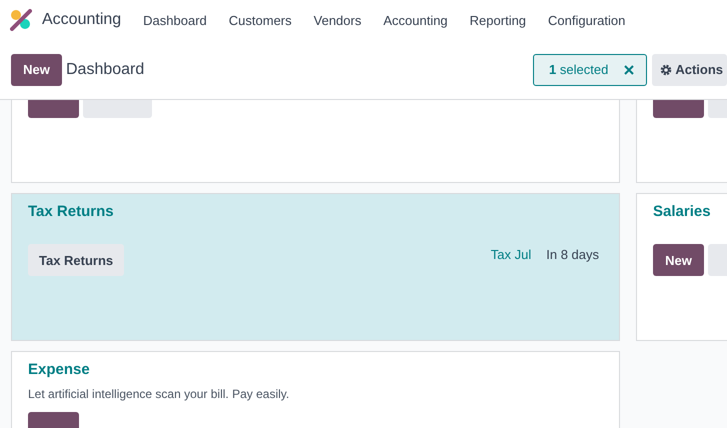  Describe the element at coordinates (71, 211) in the screenshot. I see `card-title: Tax Returns` at that location.